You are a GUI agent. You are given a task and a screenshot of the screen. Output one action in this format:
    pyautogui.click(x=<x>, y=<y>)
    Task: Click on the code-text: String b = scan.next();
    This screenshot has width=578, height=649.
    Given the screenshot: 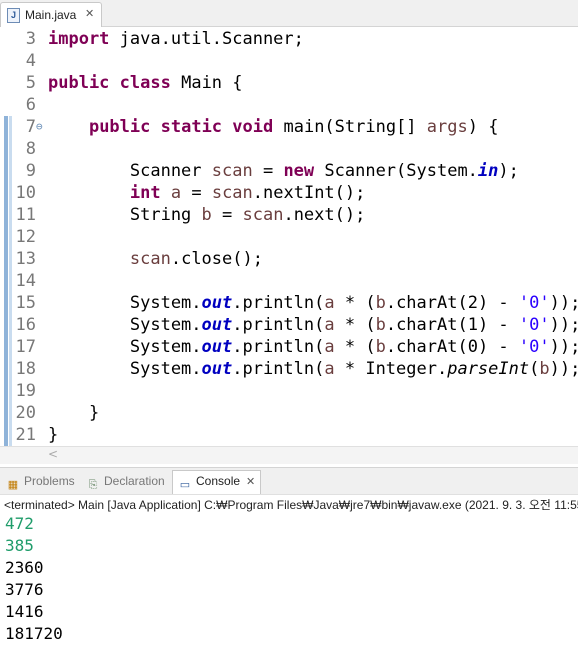 What is the action you would take?
    pyautogui.click(x=207, y=215)
    